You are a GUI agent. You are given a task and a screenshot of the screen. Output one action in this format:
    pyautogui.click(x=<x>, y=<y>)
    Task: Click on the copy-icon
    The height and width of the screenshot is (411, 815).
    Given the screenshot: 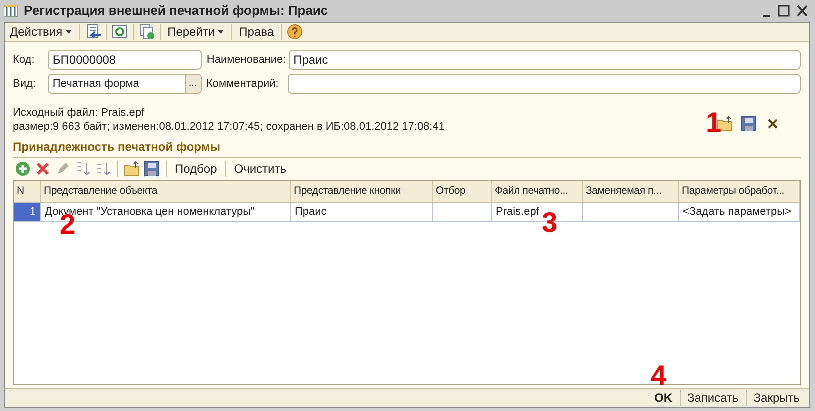 What is the action you would take?
    pyautogui.click(x=146, y=32)
    